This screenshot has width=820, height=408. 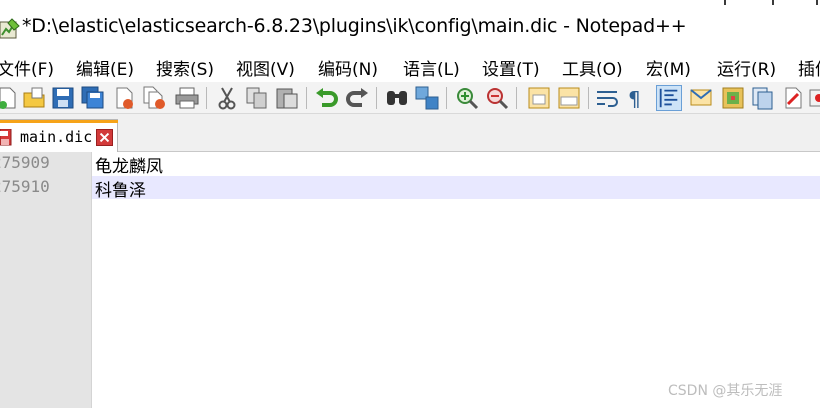 What do you see at coordinates (120, 188) in the screenshot?
I see `text-line: 科鲁泽` at bounding box center [120, 188].